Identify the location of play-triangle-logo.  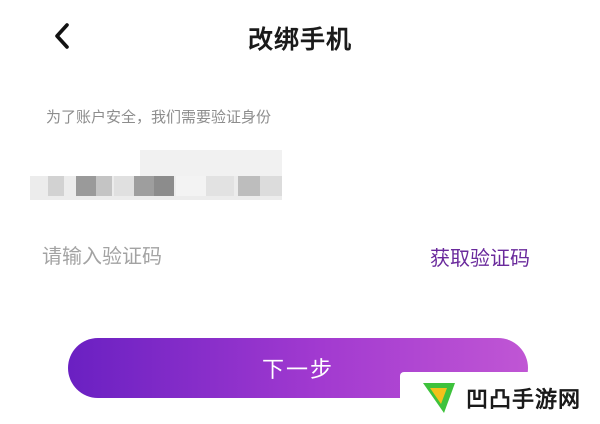
(439, 398).